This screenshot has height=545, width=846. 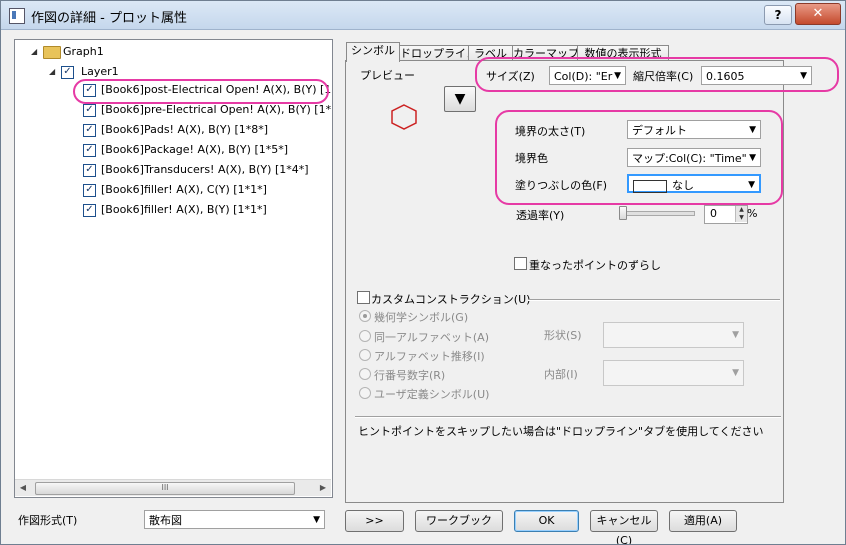 I want to click on title-bar: 作図の詳細 - プロット属性 ? ✕, so click(x=423, y=15).